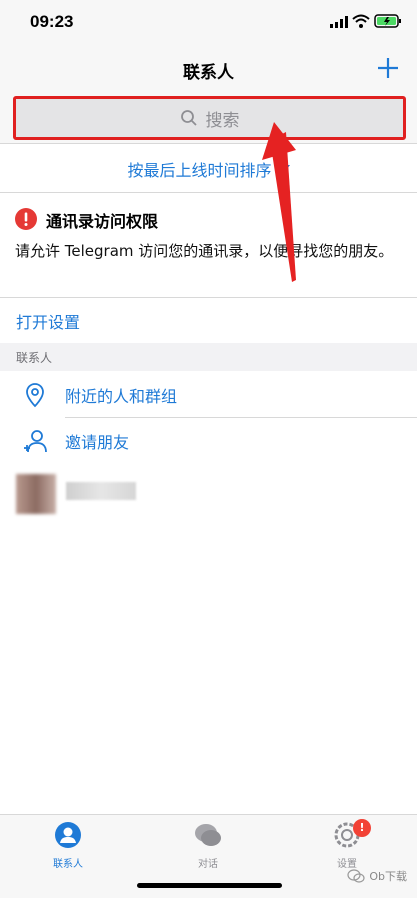  What do you see at coordinates (208, 395) in the screenshot?
I see `nearby-people-row: 附近的人和群组` at bounding box center [208, 395].